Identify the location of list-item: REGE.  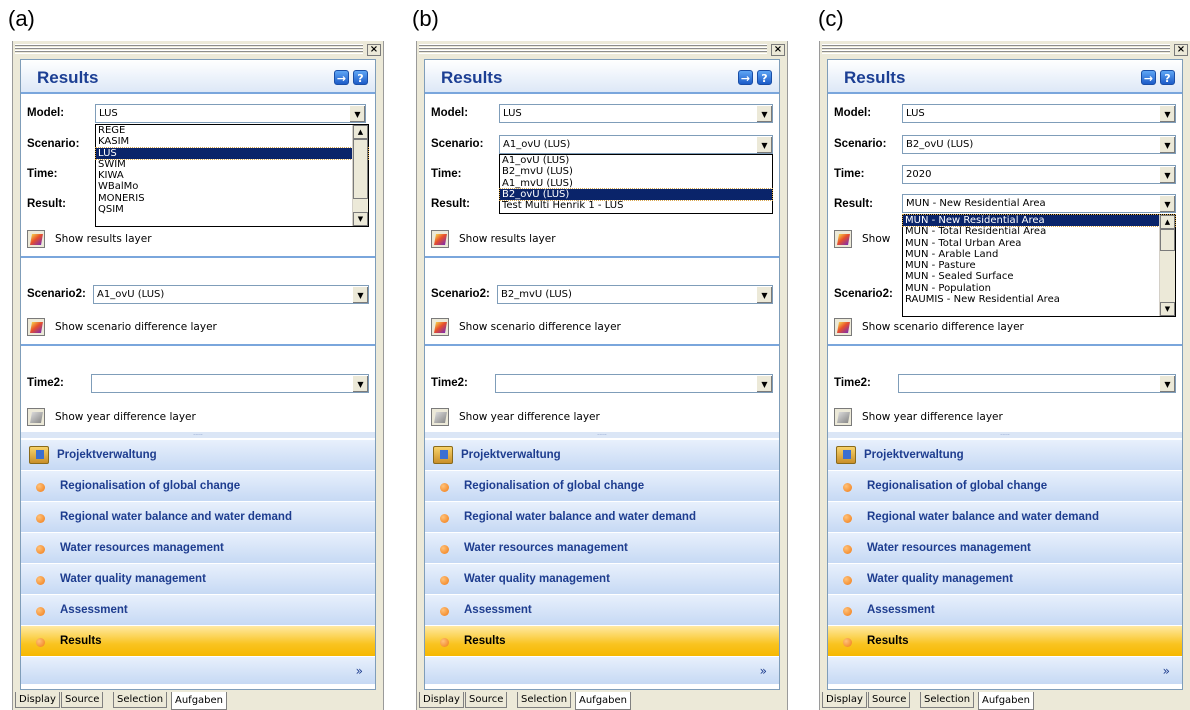
(232, 130).